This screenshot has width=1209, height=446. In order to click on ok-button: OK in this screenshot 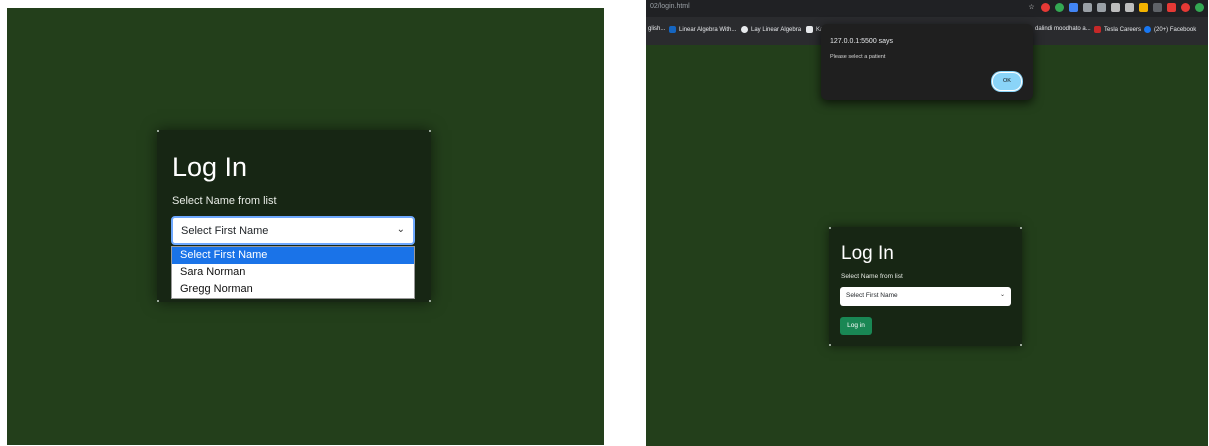, I will do `click(1007, 81)`.